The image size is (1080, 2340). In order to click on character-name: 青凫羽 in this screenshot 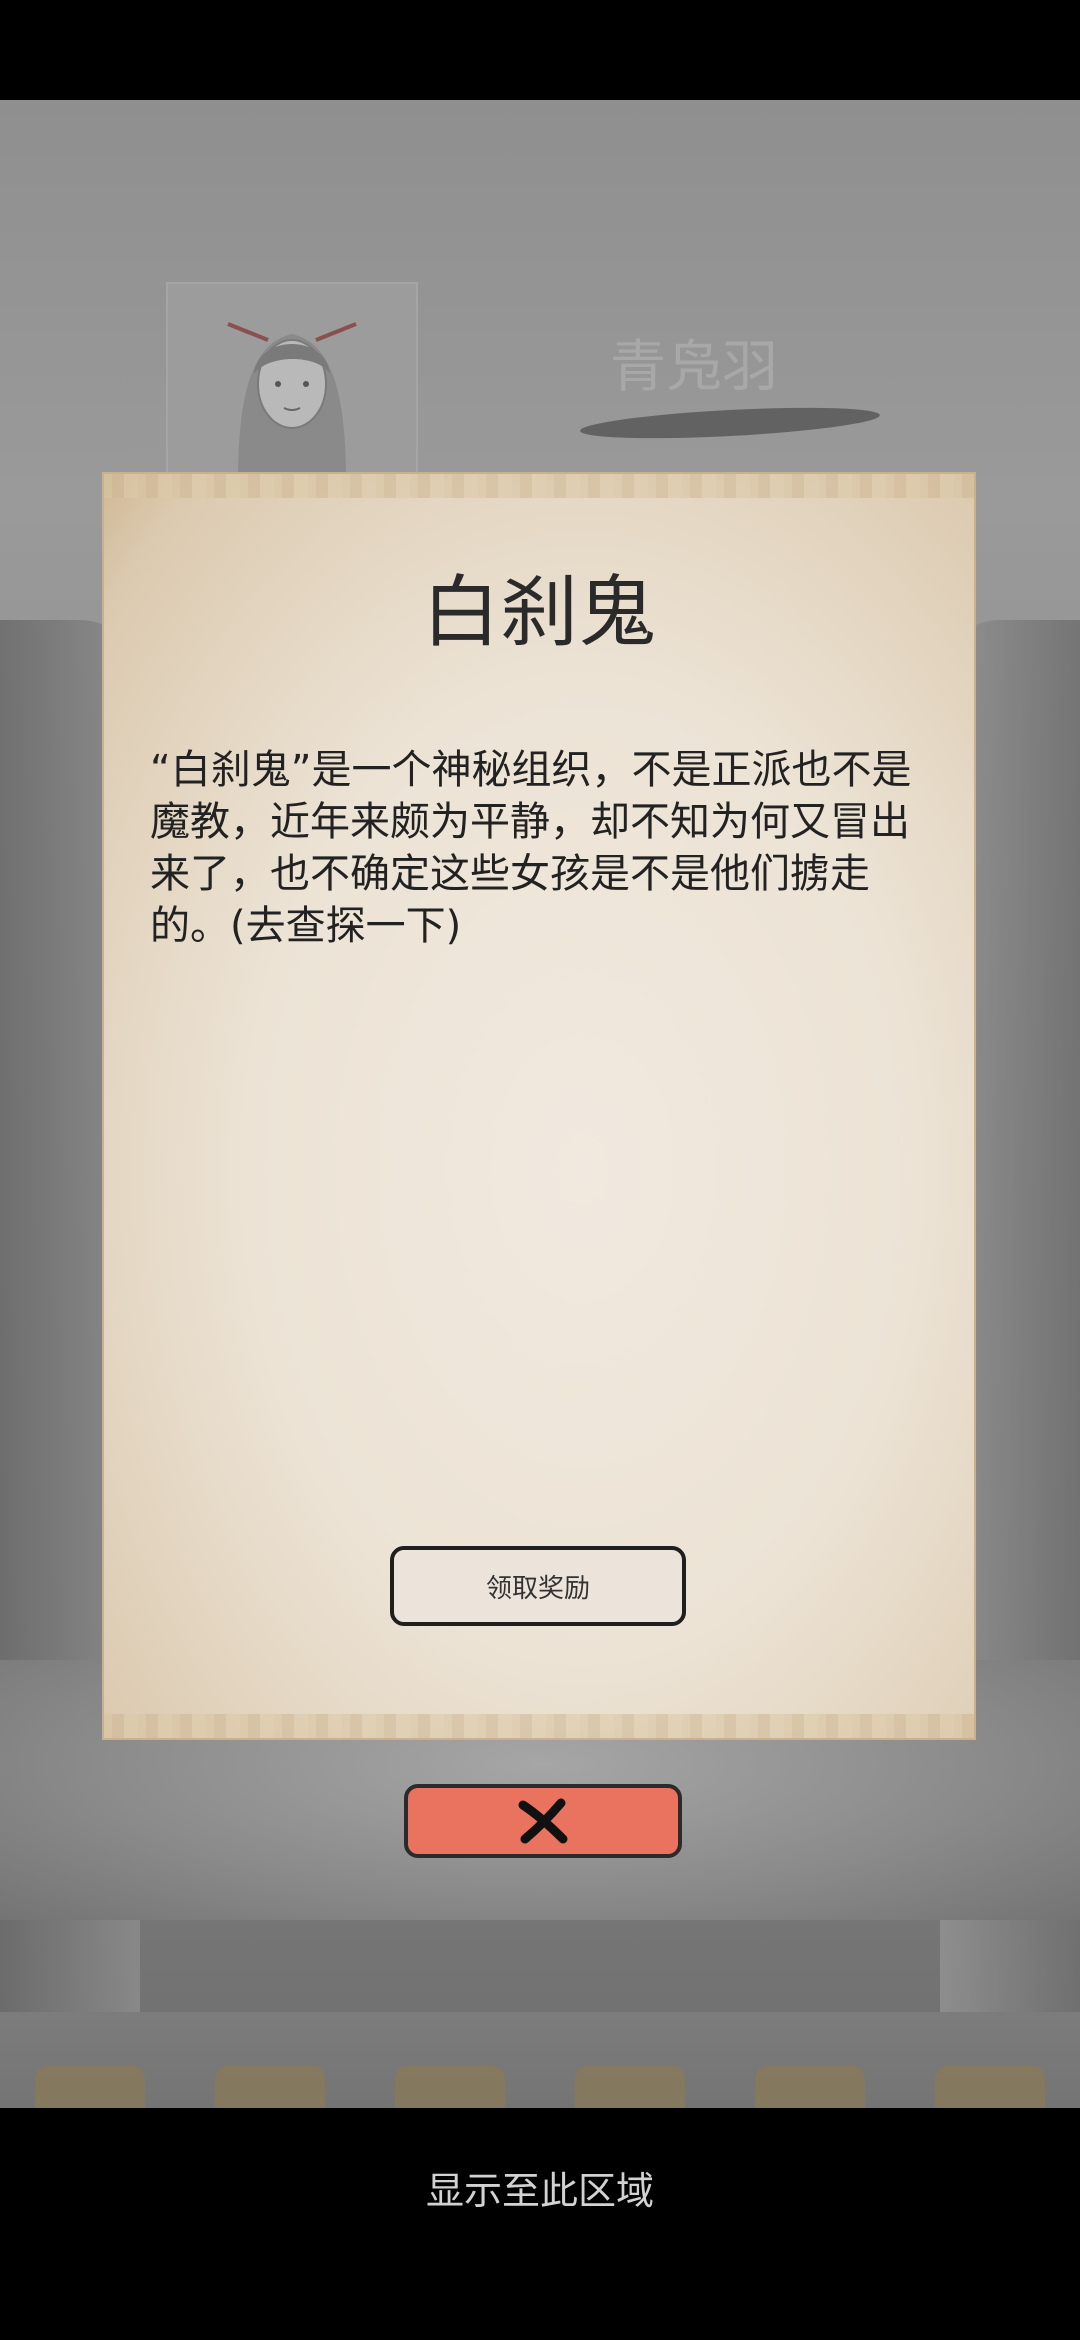, I will do `click(694, 367)`.